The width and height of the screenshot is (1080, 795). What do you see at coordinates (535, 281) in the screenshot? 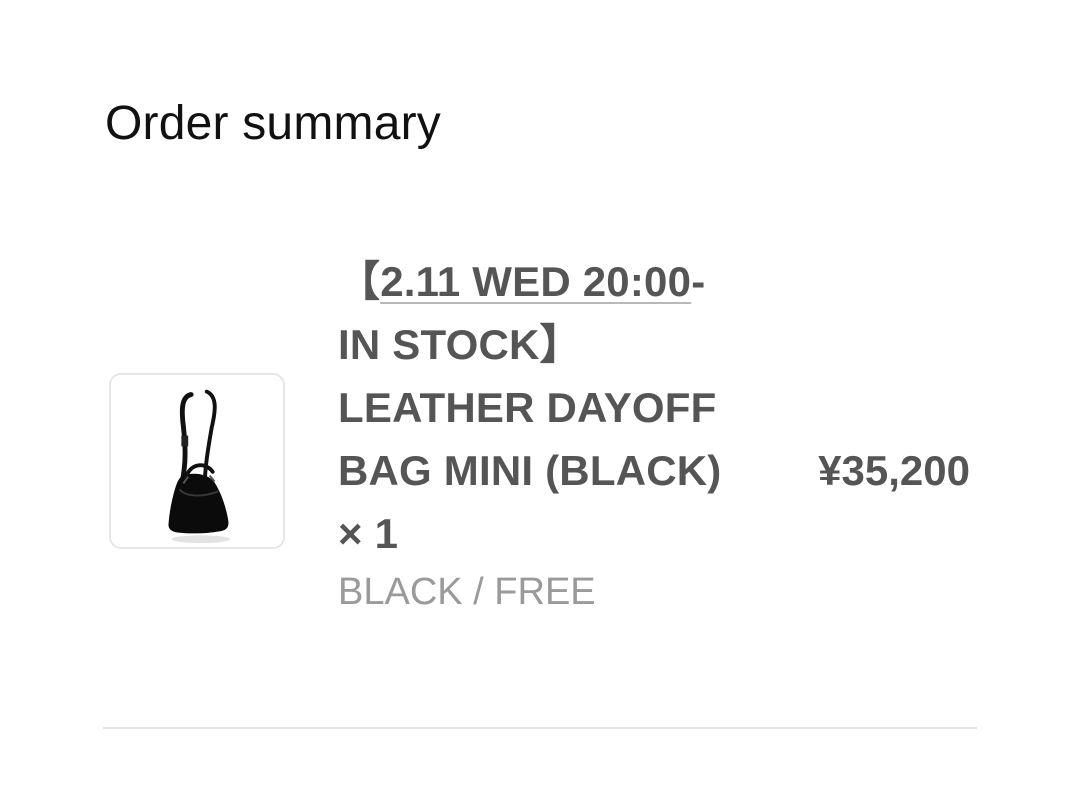
I see `product-name-date-link: 2.11 WED 20:00` at bounding box center [535, 281].